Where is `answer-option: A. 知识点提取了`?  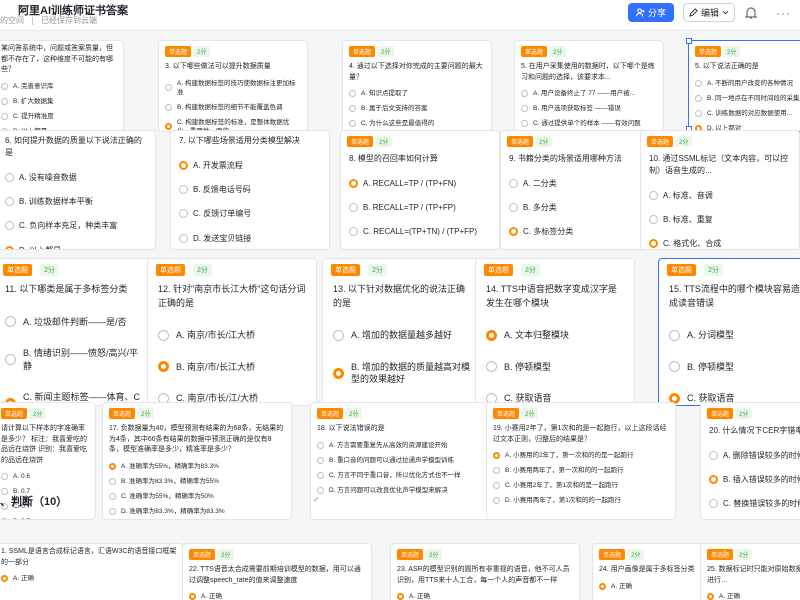
answer-option: A. 知识点提取了 is located at coordinates (417, 93).